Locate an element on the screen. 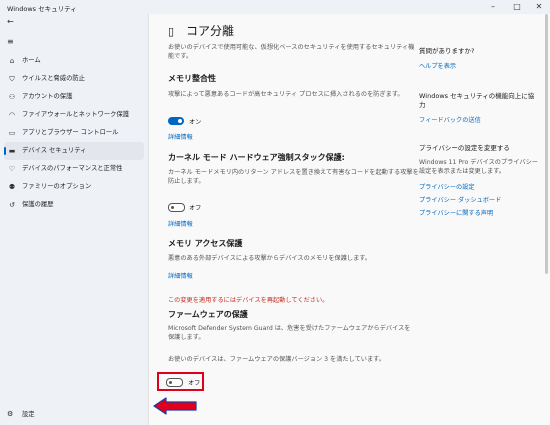 The height and width of the screenshot is (425, 550). memory-access-learn-more-link: 詳細情報 is located at coordinates (180, 275).